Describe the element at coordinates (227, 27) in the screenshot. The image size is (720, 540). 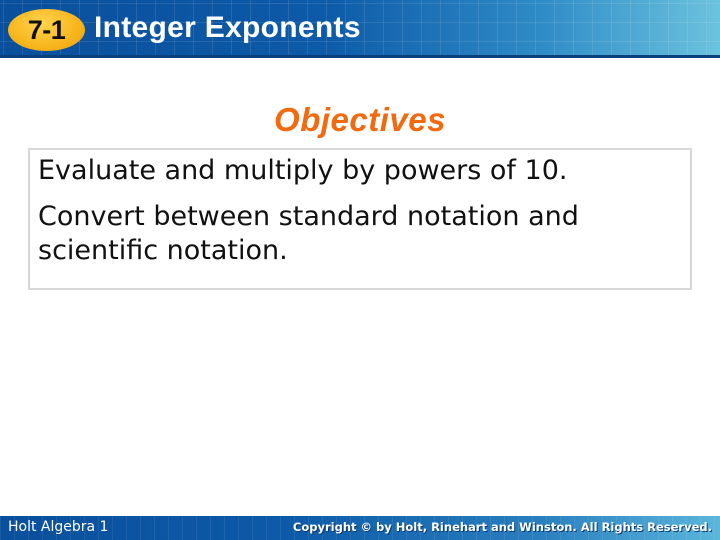
I see `lesson-title: Integer Exponents` at that location.